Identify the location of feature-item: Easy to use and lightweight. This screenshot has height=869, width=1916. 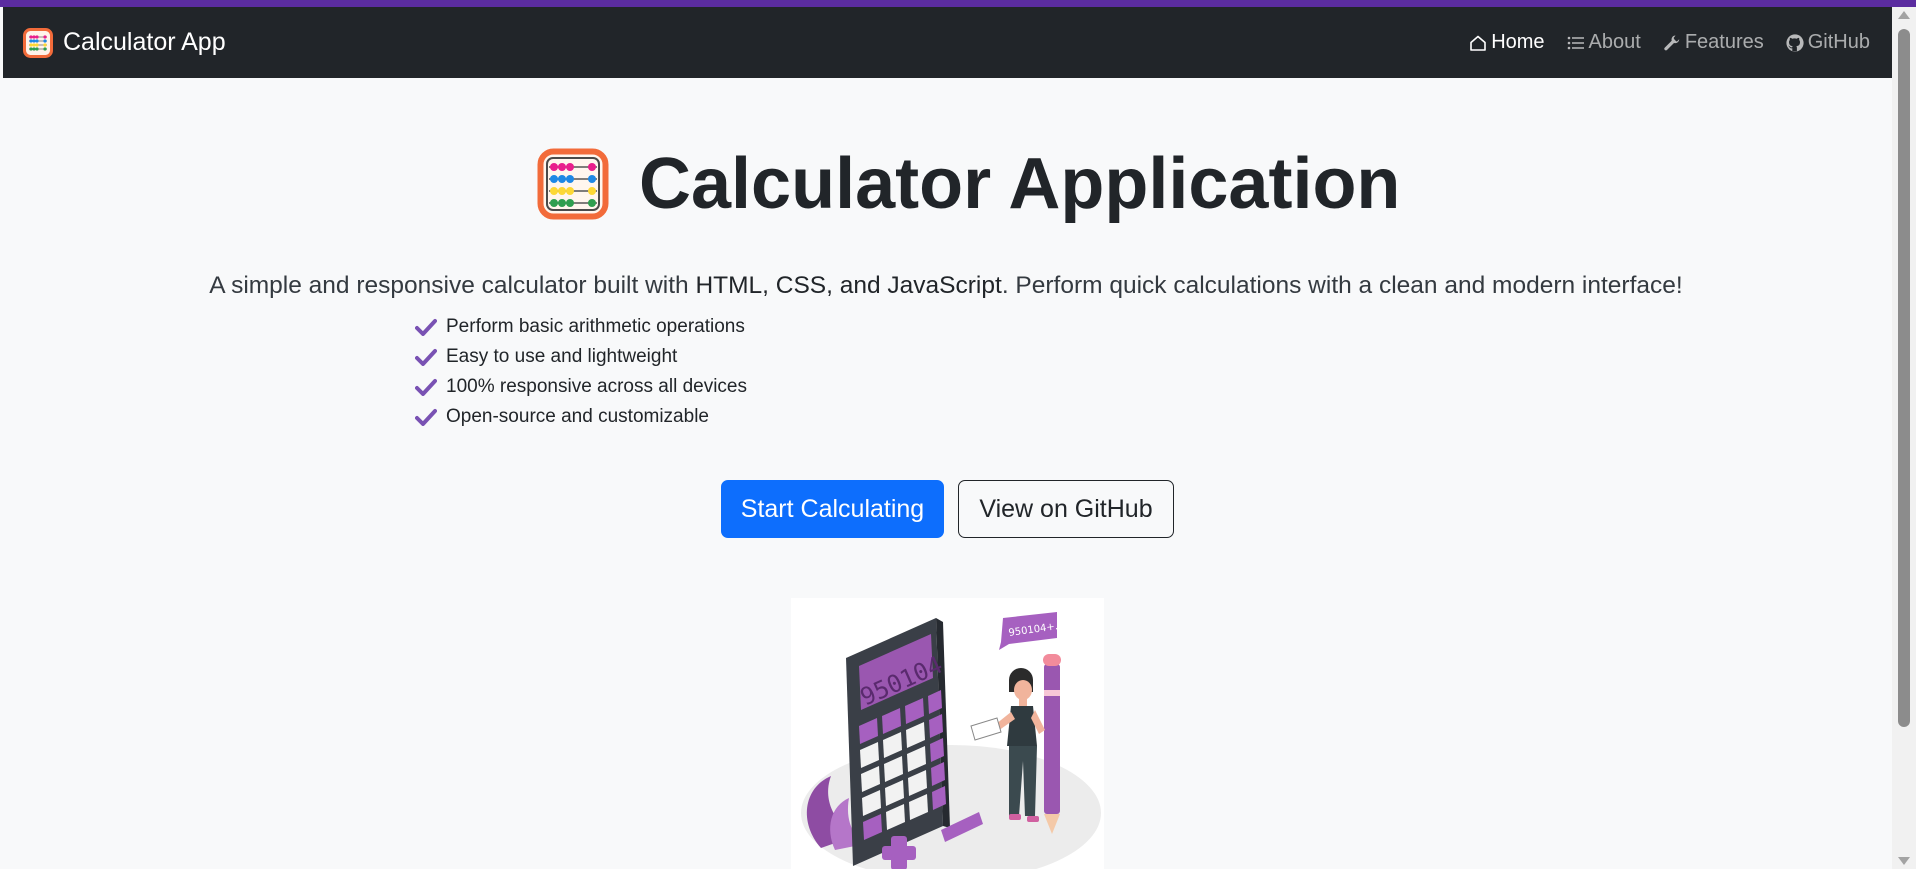
(581, 357).